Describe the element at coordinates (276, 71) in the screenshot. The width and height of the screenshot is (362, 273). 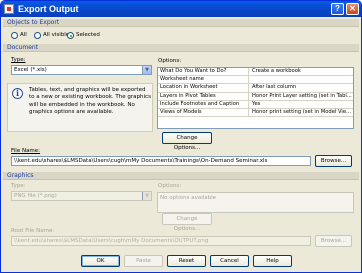
I see `option-value: Create a workbook` at that location.